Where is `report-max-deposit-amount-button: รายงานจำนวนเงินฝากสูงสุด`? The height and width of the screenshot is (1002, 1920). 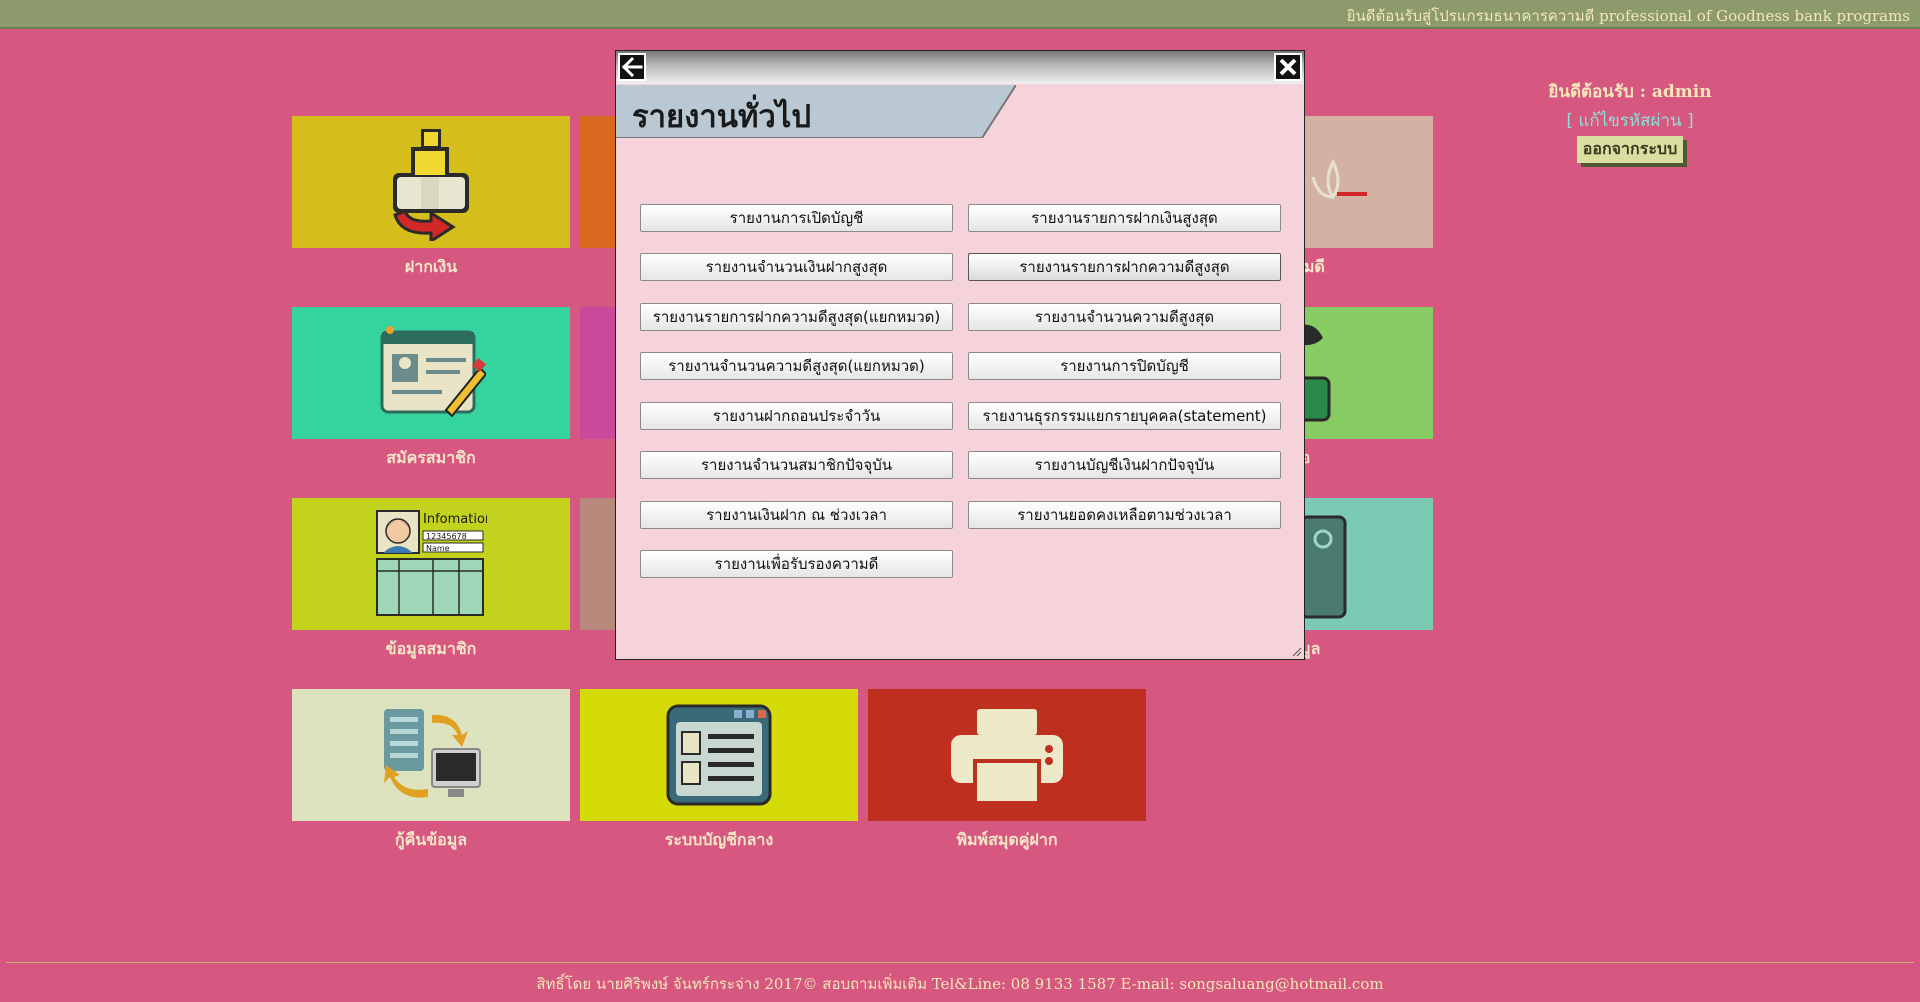
report-max-deposit-amount-button: รายงานจำนวนเงินฝากสูงสุด is located at coordinates (796, 267).